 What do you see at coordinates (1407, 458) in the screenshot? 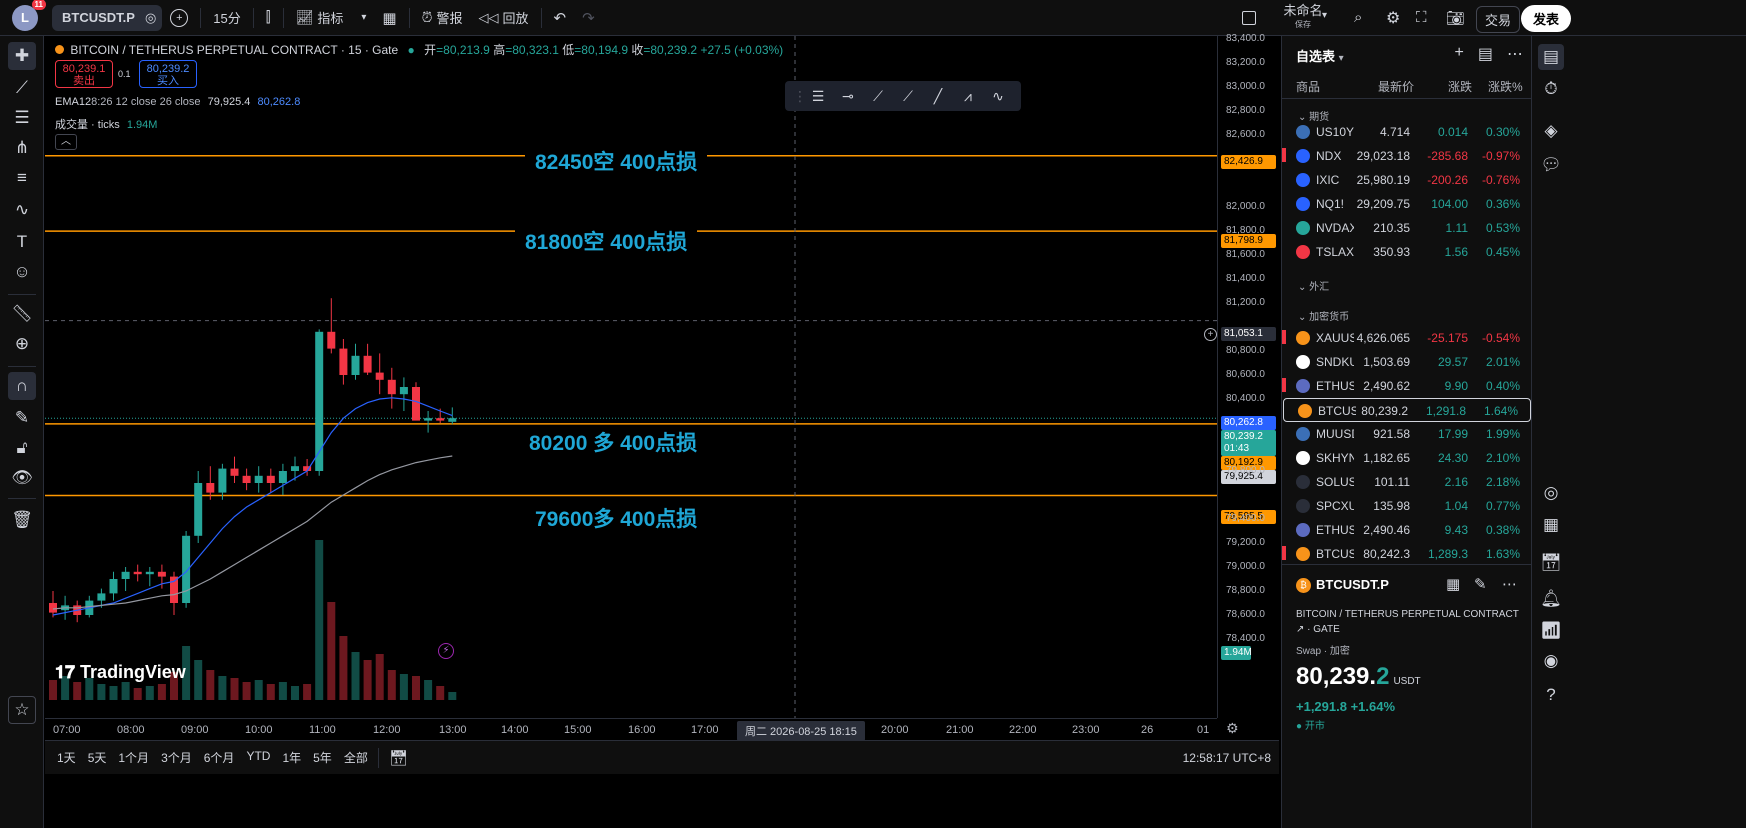
I see `watchlist-row: SKHYNIX 1,182.65 24.30 2.10%` at bounding box center [1407, 458].